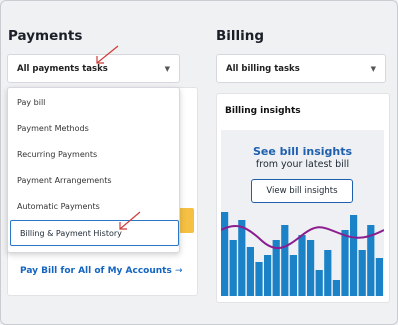 This screenshot has width=398, height=325. What do you see at coordinates (93, 206) in the screenshot?
I see `menu-item-automatic-payments: Automatic Payments` at bounding box center [93, 206].